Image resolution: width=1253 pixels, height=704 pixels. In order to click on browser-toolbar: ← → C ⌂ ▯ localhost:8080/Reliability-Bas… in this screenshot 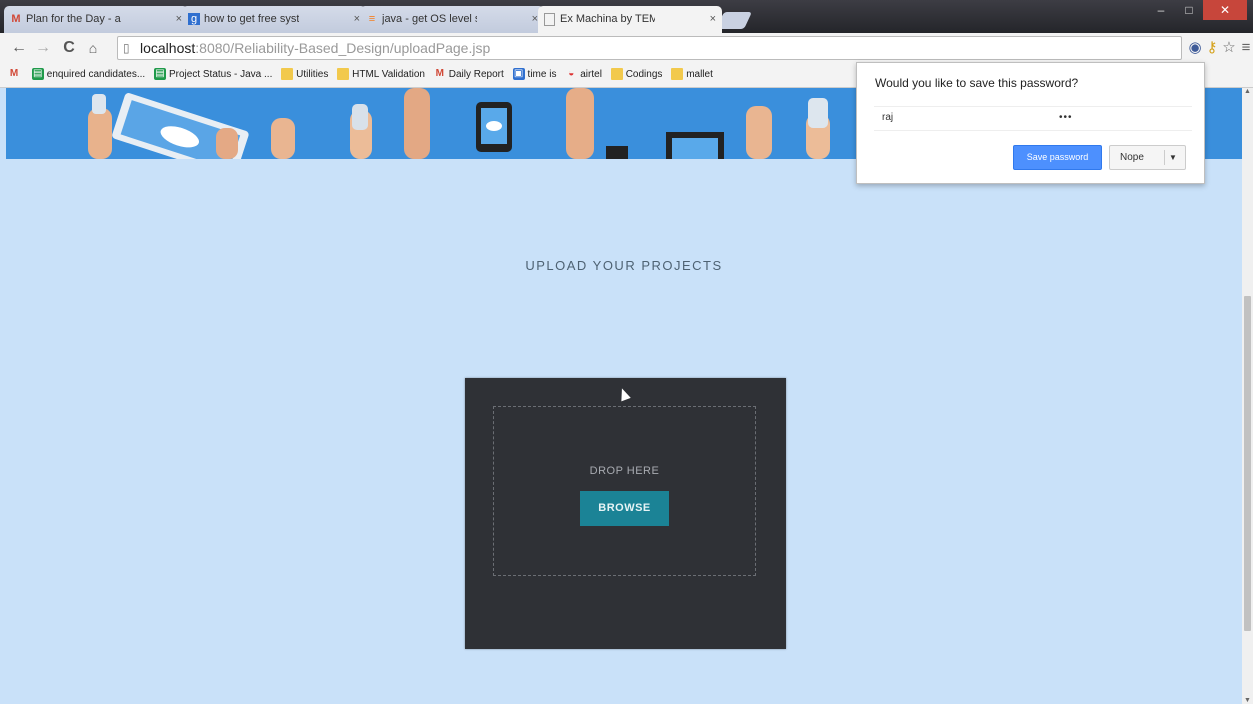, I will do `click(626, 48)`.